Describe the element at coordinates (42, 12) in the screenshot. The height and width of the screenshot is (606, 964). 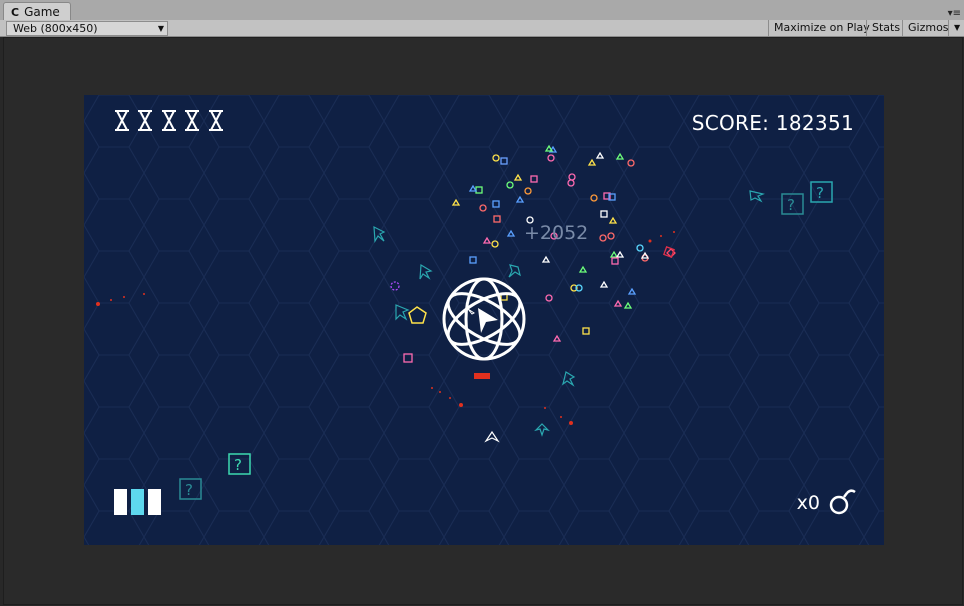
I see `tab-game-label: Game` at that location.